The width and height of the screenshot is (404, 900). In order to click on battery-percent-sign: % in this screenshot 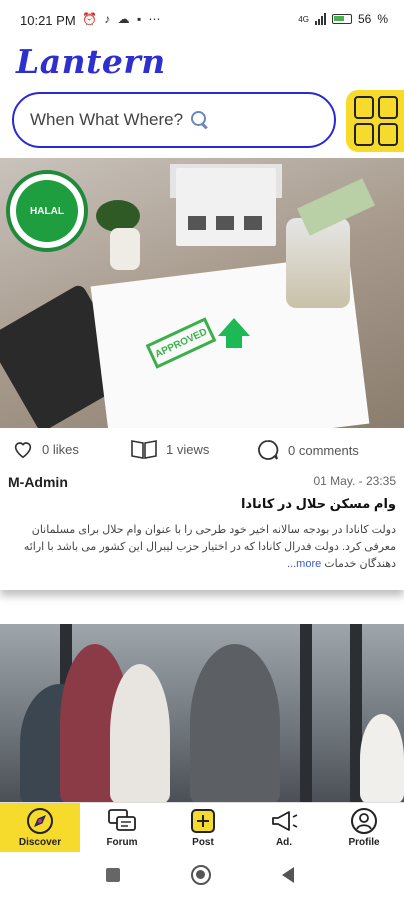, I will do `click(382, 19)`.